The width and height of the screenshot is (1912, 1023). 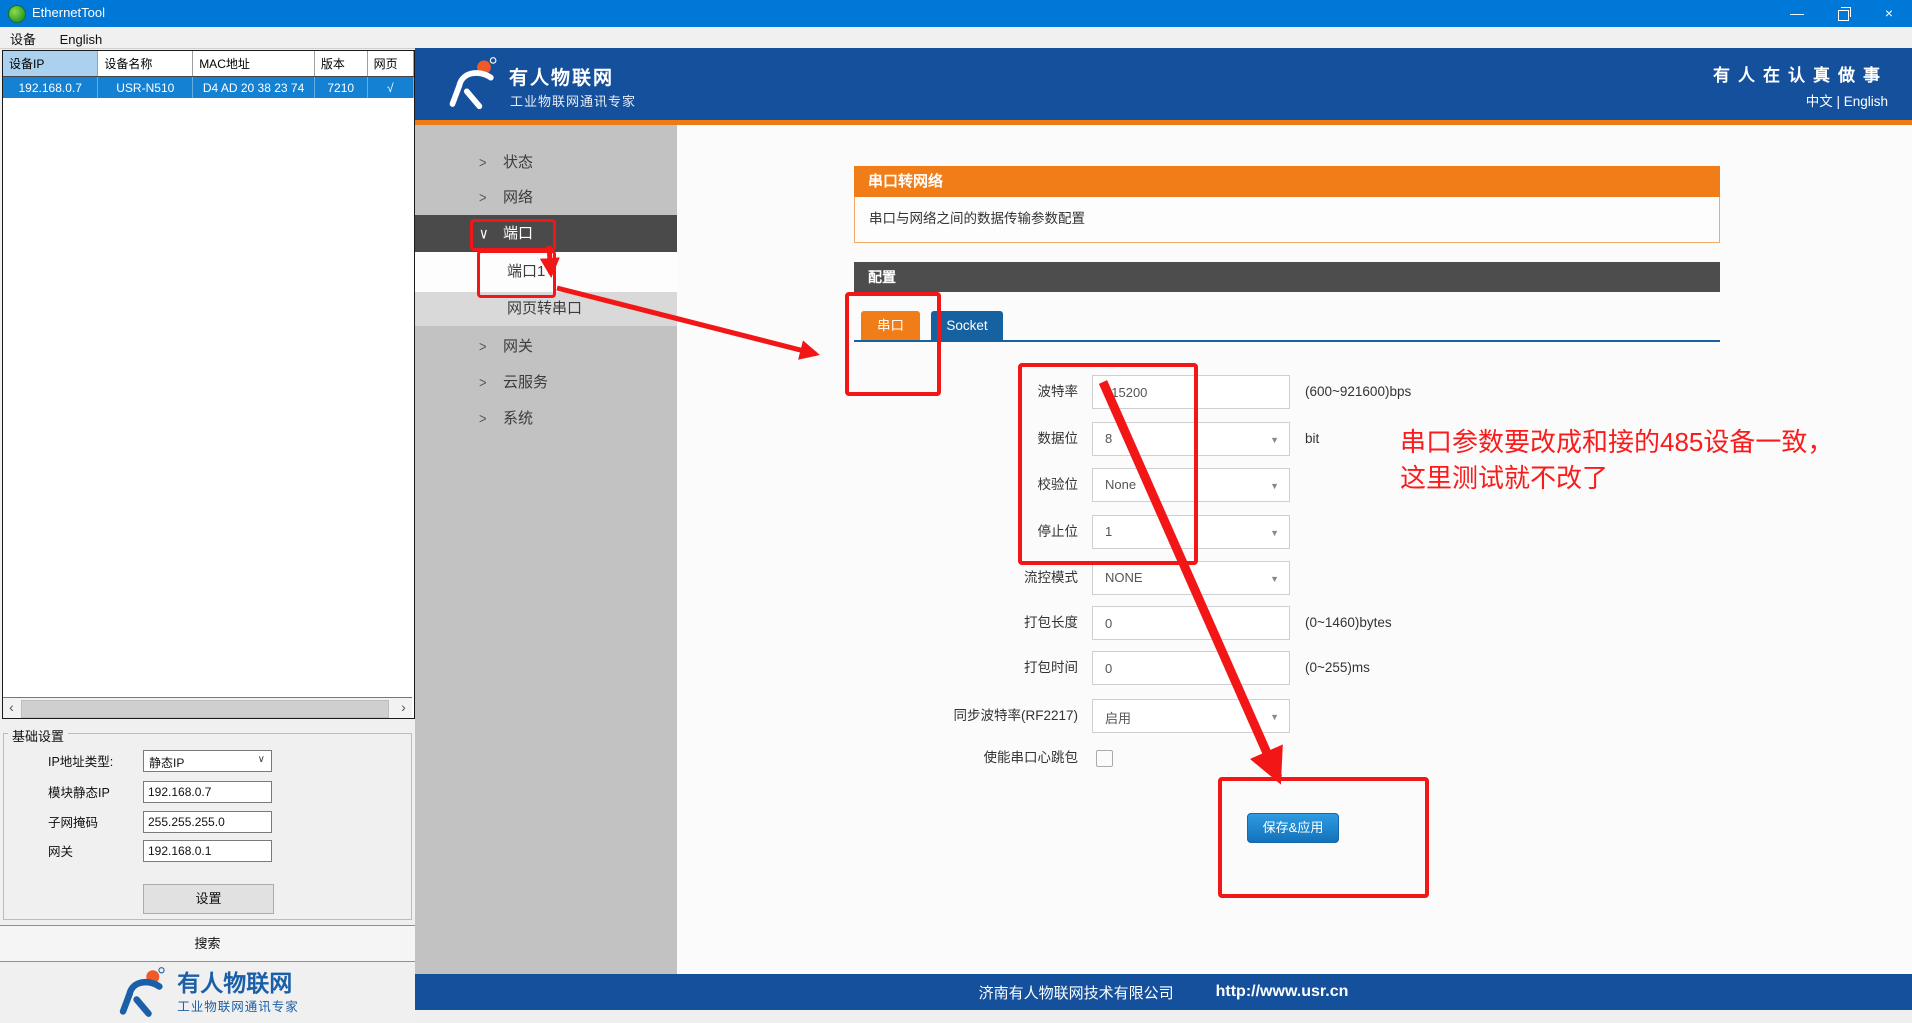 What do you see at coordinates (1191, 485) in the screenshot?
I see `parity-select: None ▼` at bounding box center [1191, 485].